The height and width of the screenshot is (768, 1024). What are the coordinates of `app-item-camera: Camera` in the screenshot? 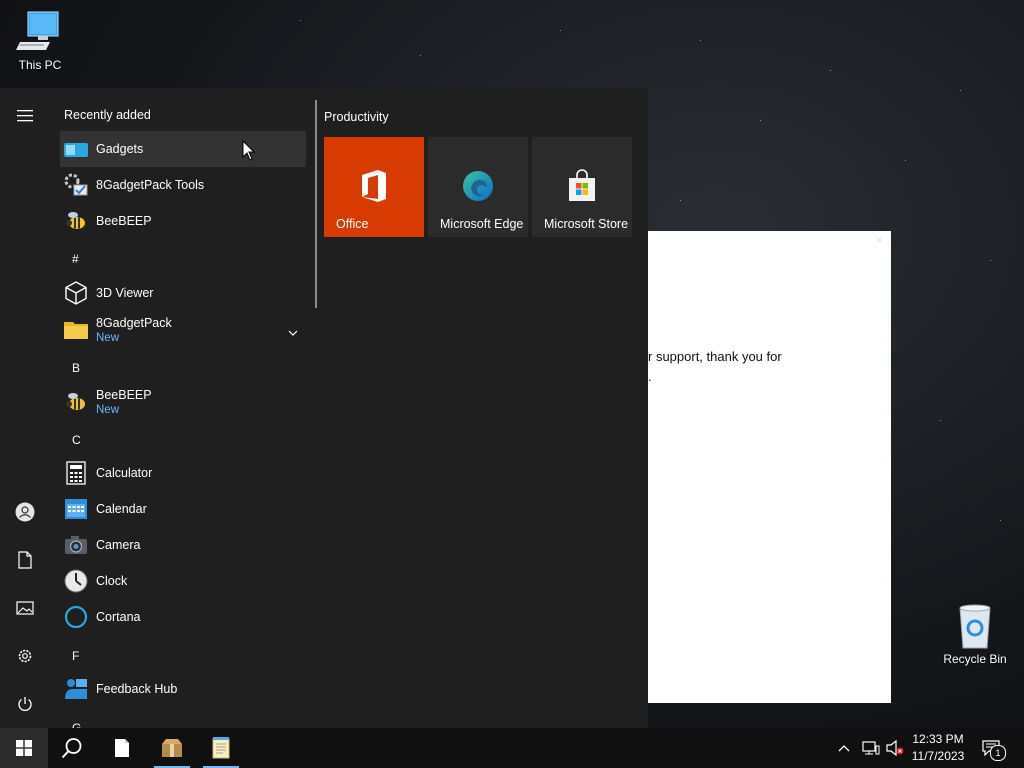 It's located at (183, 545).